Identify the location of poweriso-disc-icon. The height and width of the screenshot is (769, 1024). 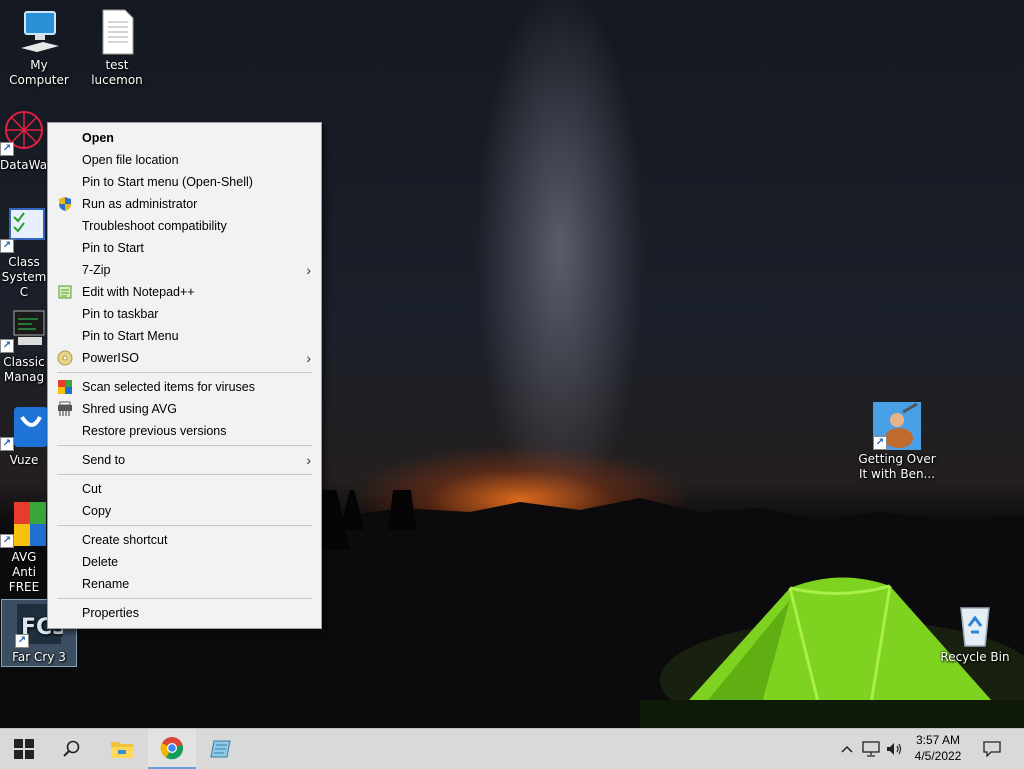
(65, 358).